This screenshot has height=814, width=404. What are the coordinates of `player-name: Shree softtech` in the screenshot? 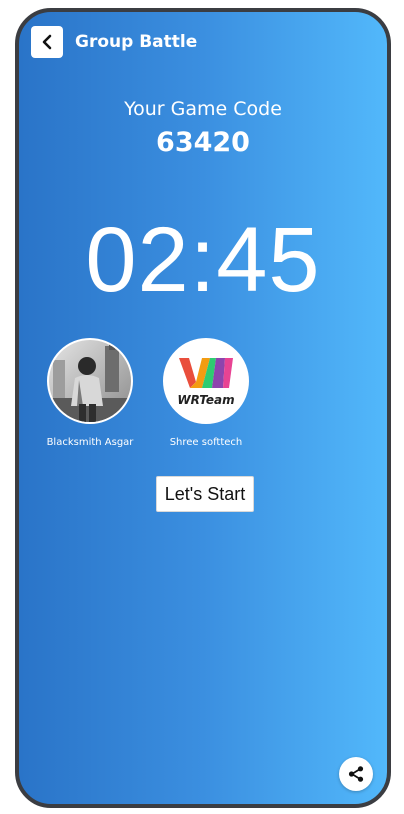 It's located at (206, 442).